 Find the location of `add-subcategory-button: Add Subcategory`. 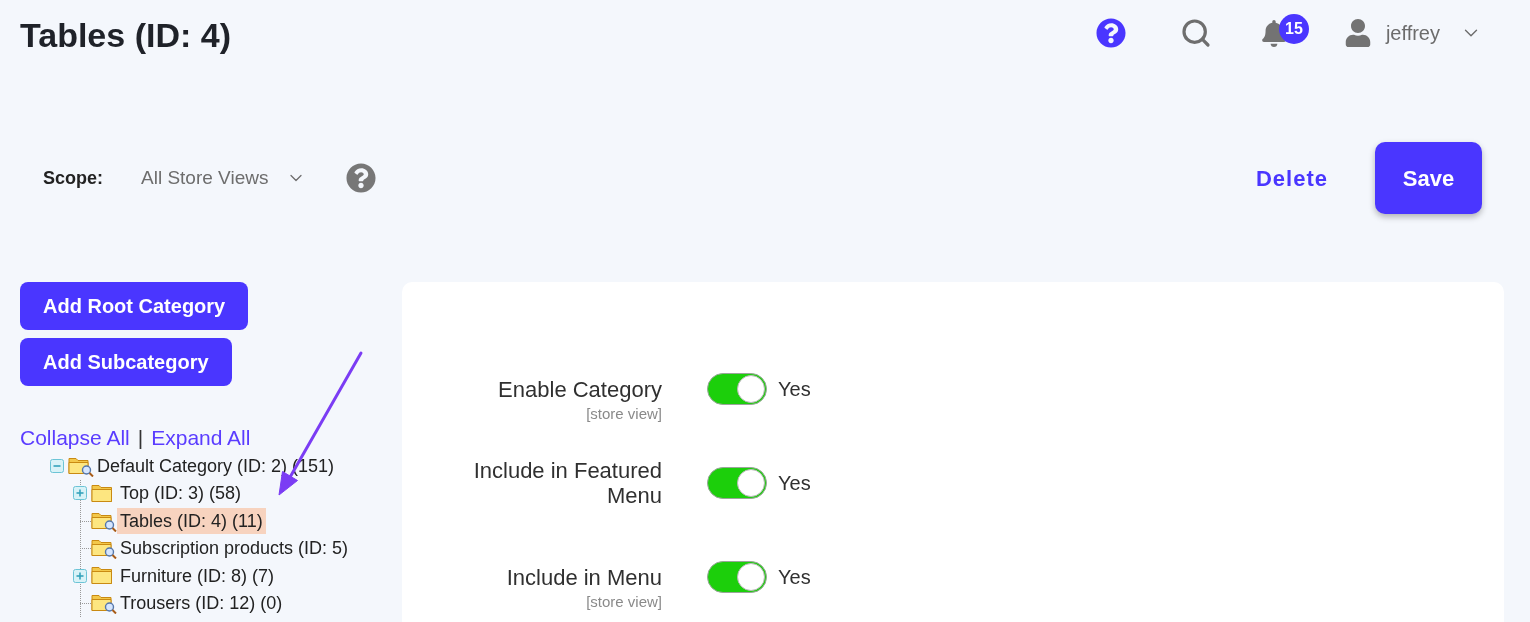

add-subcategory-button: Add Subcategory is located at coordinates (126, 362).